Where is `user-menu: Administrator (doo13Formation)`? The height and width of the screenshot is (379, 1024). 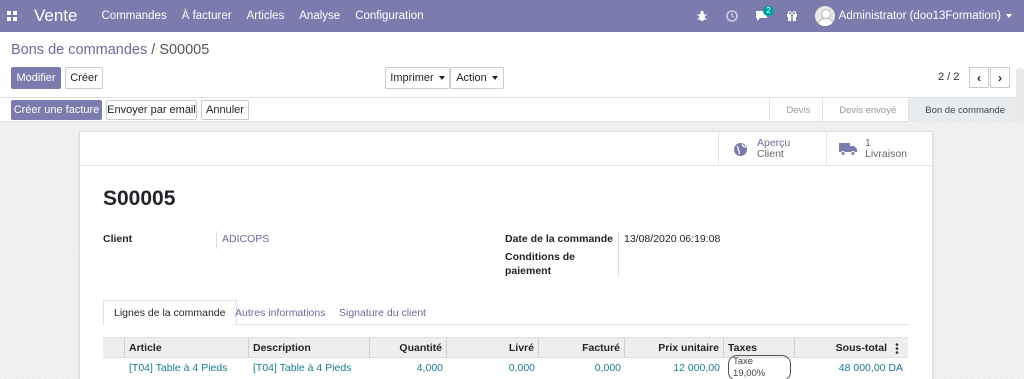
user-menu: Administrator (doo13Formation) is located at coordinates (913, 16).